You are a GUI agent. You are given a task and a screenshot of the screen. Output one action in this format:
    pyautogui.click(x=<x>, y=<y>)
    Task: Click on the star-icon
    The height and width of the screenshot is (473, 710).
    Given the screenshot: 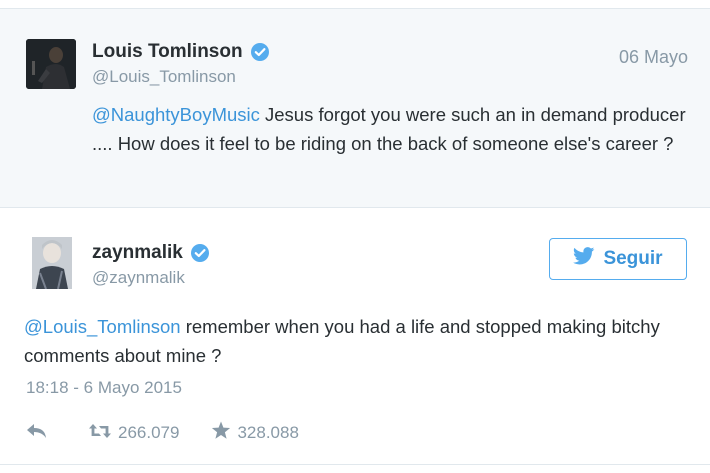 What is the action you would take?
    pyautogui.click(x=221, y=433)
    